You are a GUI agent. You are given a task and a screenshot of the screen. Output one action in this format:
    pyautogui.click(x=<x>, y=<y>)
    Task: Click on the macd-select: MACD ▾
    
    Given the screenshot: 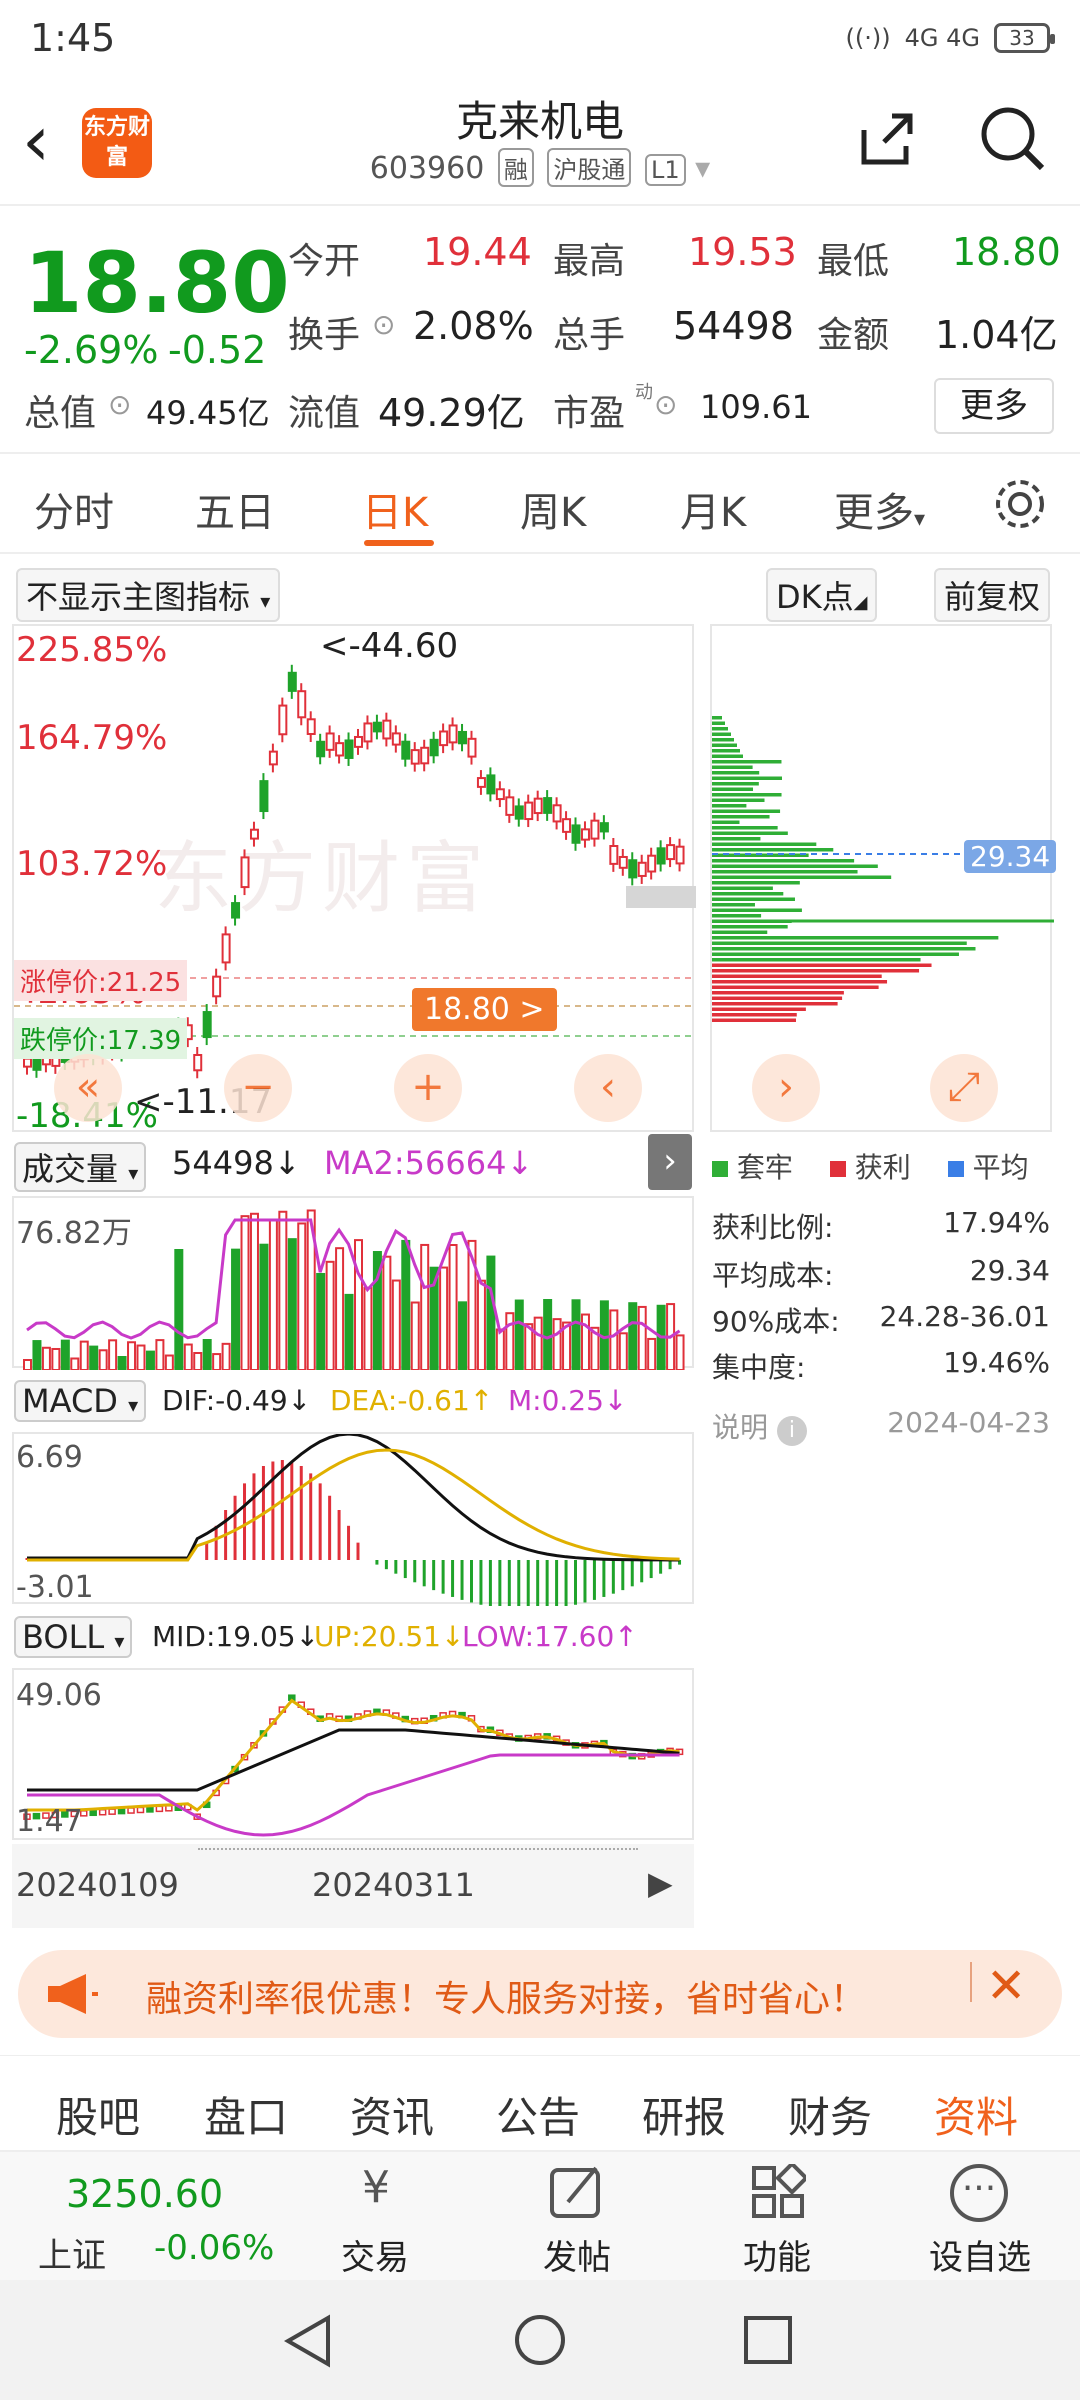 What is the action you would take?
    pyautogui.click(x=80, y=1401)
    